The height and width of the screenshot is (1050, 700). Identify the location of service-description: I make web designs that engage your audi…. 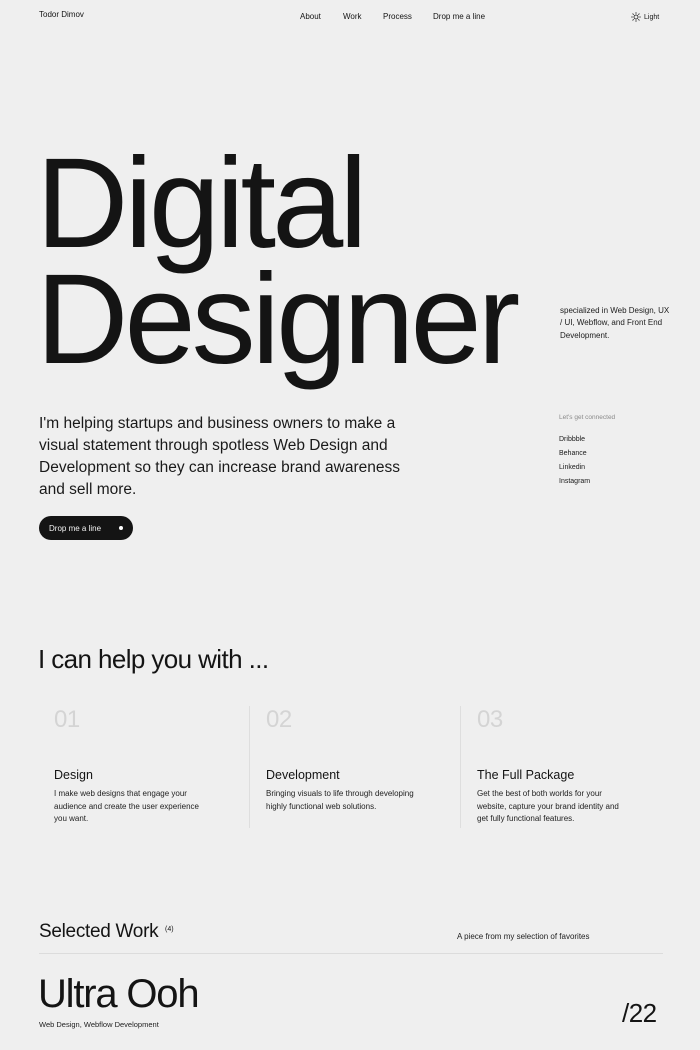
(126, 806).